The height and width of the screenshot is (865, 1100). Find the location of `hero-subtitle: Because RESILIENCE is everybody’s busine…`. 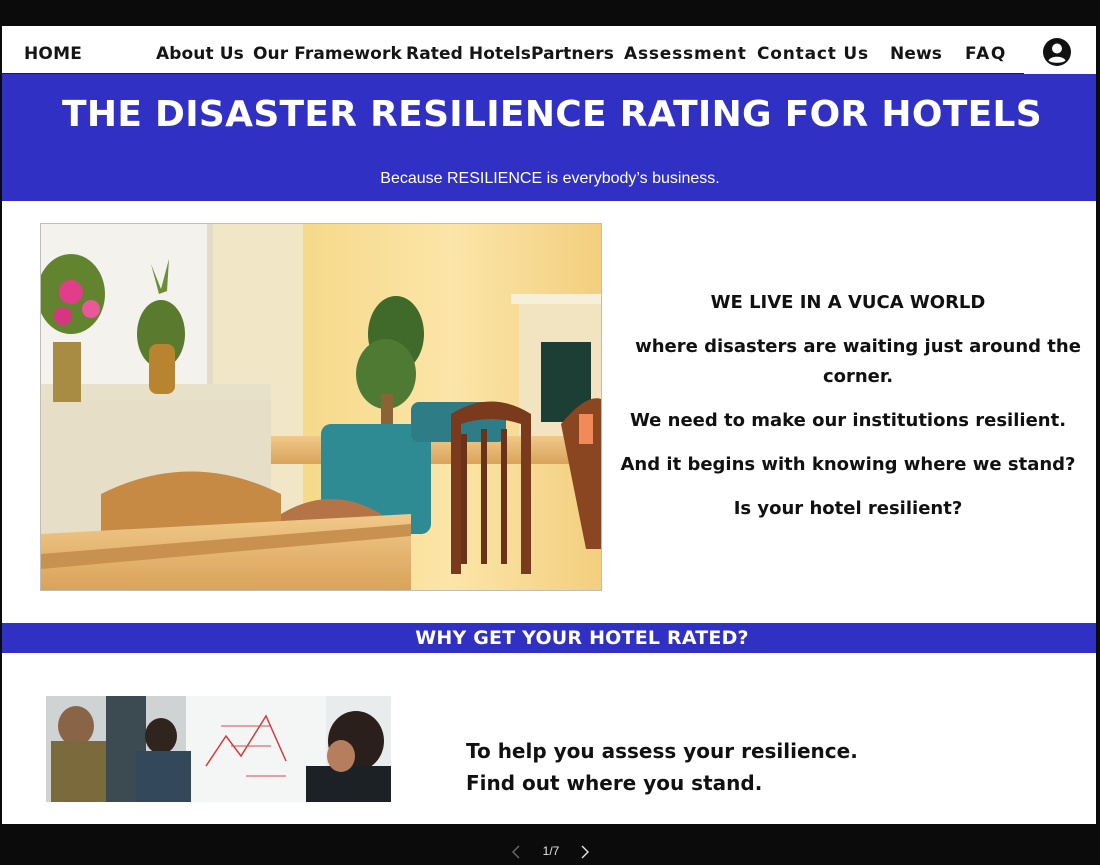

hero-subtitle: Because RESILIENCE is everybody’s busine… is located at coordinates (550, 178).